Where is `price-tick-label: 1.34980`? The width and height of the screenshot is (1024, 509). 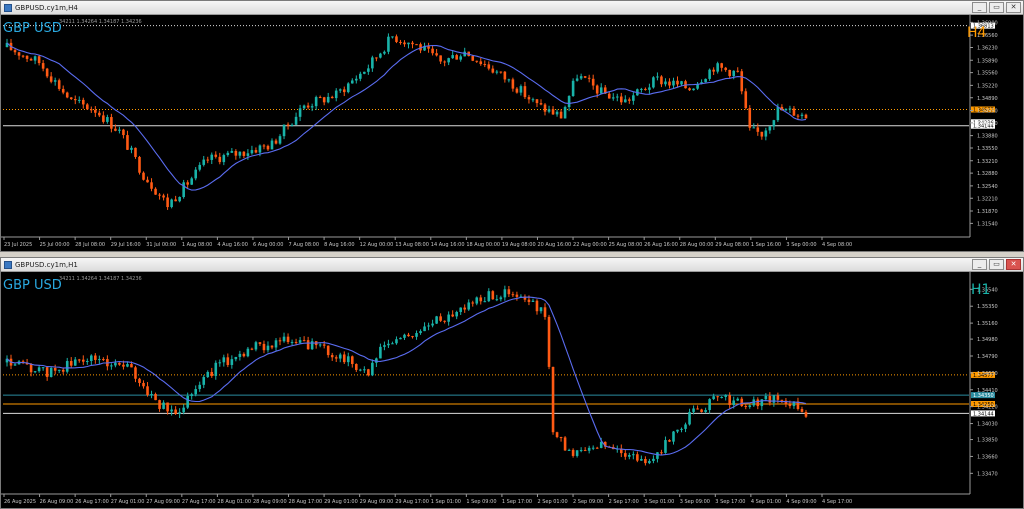
price-tick-label: 1.34980 is located at coordinates (987, 340).